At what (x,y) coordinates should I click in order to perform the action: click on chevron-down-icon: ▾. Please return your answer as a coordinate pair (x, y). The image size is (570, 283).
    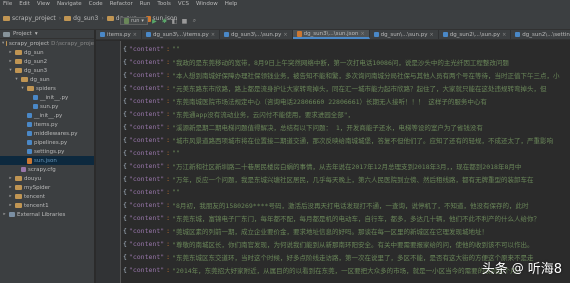
    Looking at the image, I should click on (36, 34).